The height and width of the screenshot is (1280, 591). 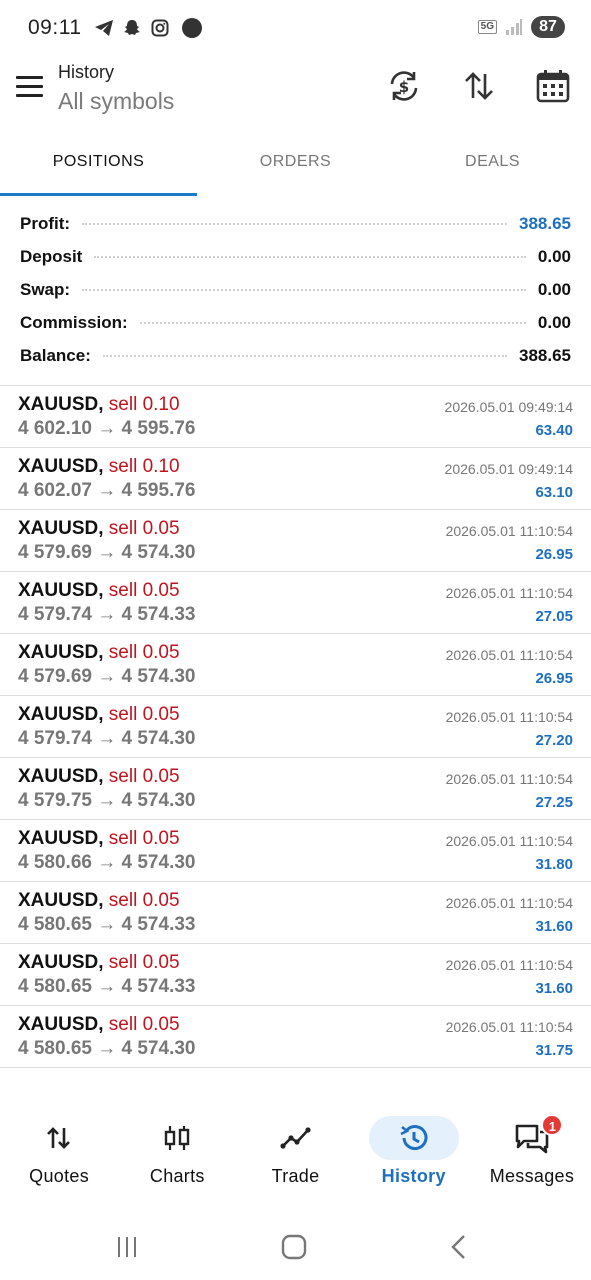 What do you see at coordinates (413, 1176) in the screenshot?
I see `nav-label: History` at bounding box center [413, 1176].